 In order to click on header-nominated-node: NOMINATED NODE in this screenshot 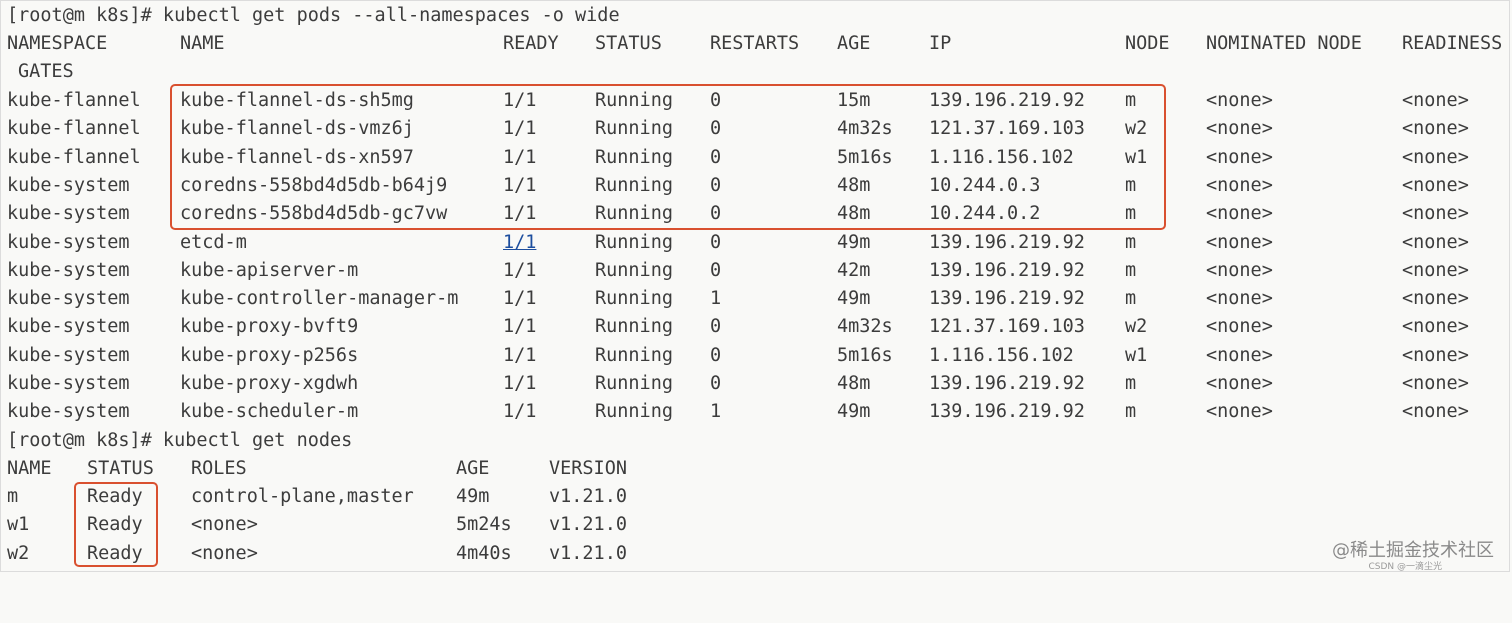, I will do `click(1284, 43)`.